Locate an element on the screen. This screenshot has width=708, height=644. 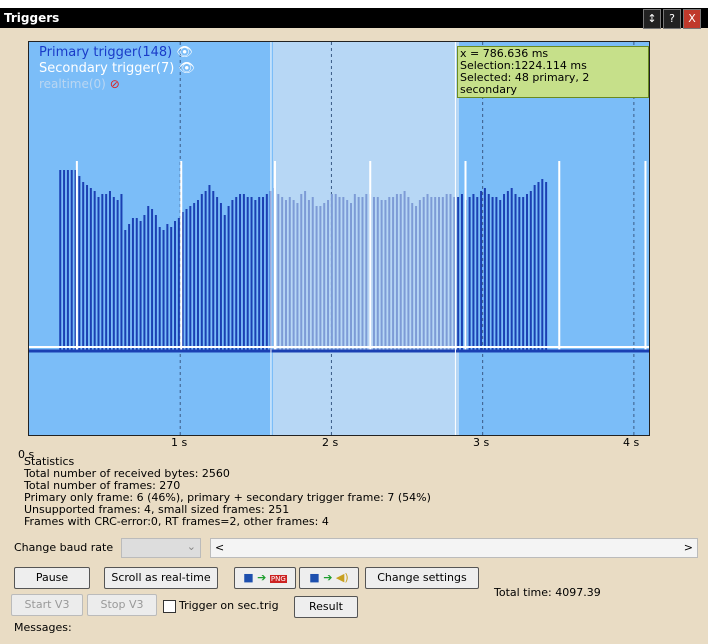
close-button: X is located at coordinates (692, 19).